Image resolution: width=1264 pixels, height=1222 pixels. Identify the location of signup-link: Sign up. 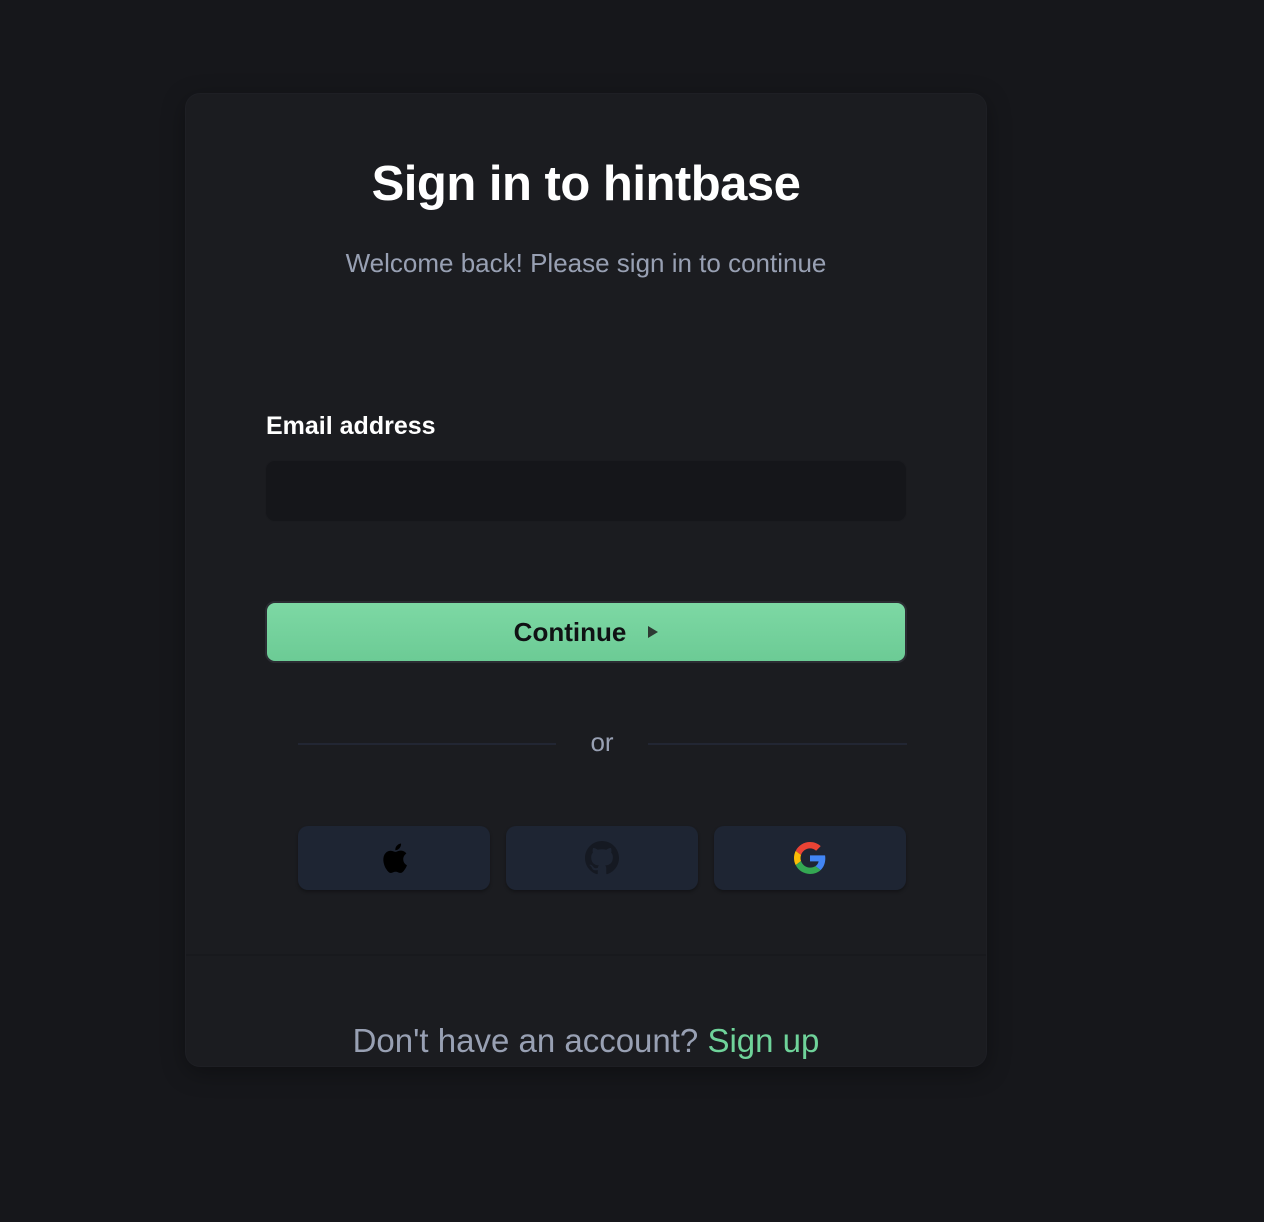
(763, 1040).